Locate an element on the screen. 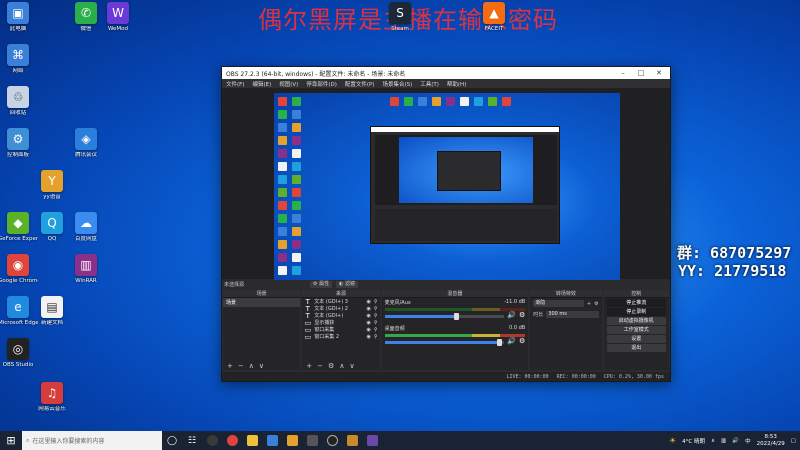 This screenshot has width=800, height=450. task-view-icon: ◯ is located at coordinates (172, 440).